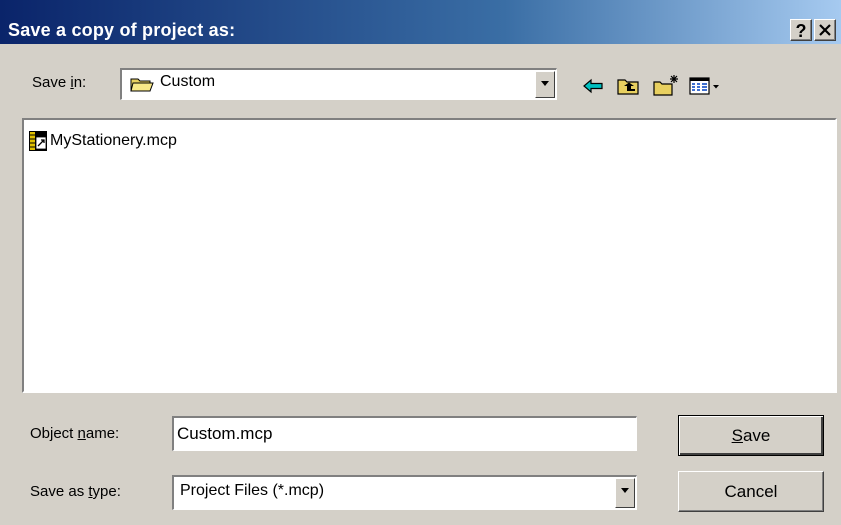 The image size is (841, 525). What do you see at coordinates (338, 84) in the screenshot?
I see `save-in-combo: Custom` at bounding box center [338, 84].